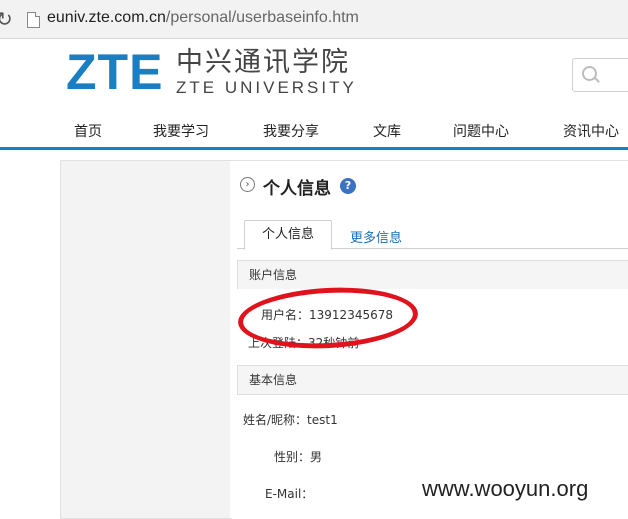 The image size is (628, 519). Describe the element at coordinates (387, 131) in the screenshot. I see `nav-item-library: 文库` at that location.